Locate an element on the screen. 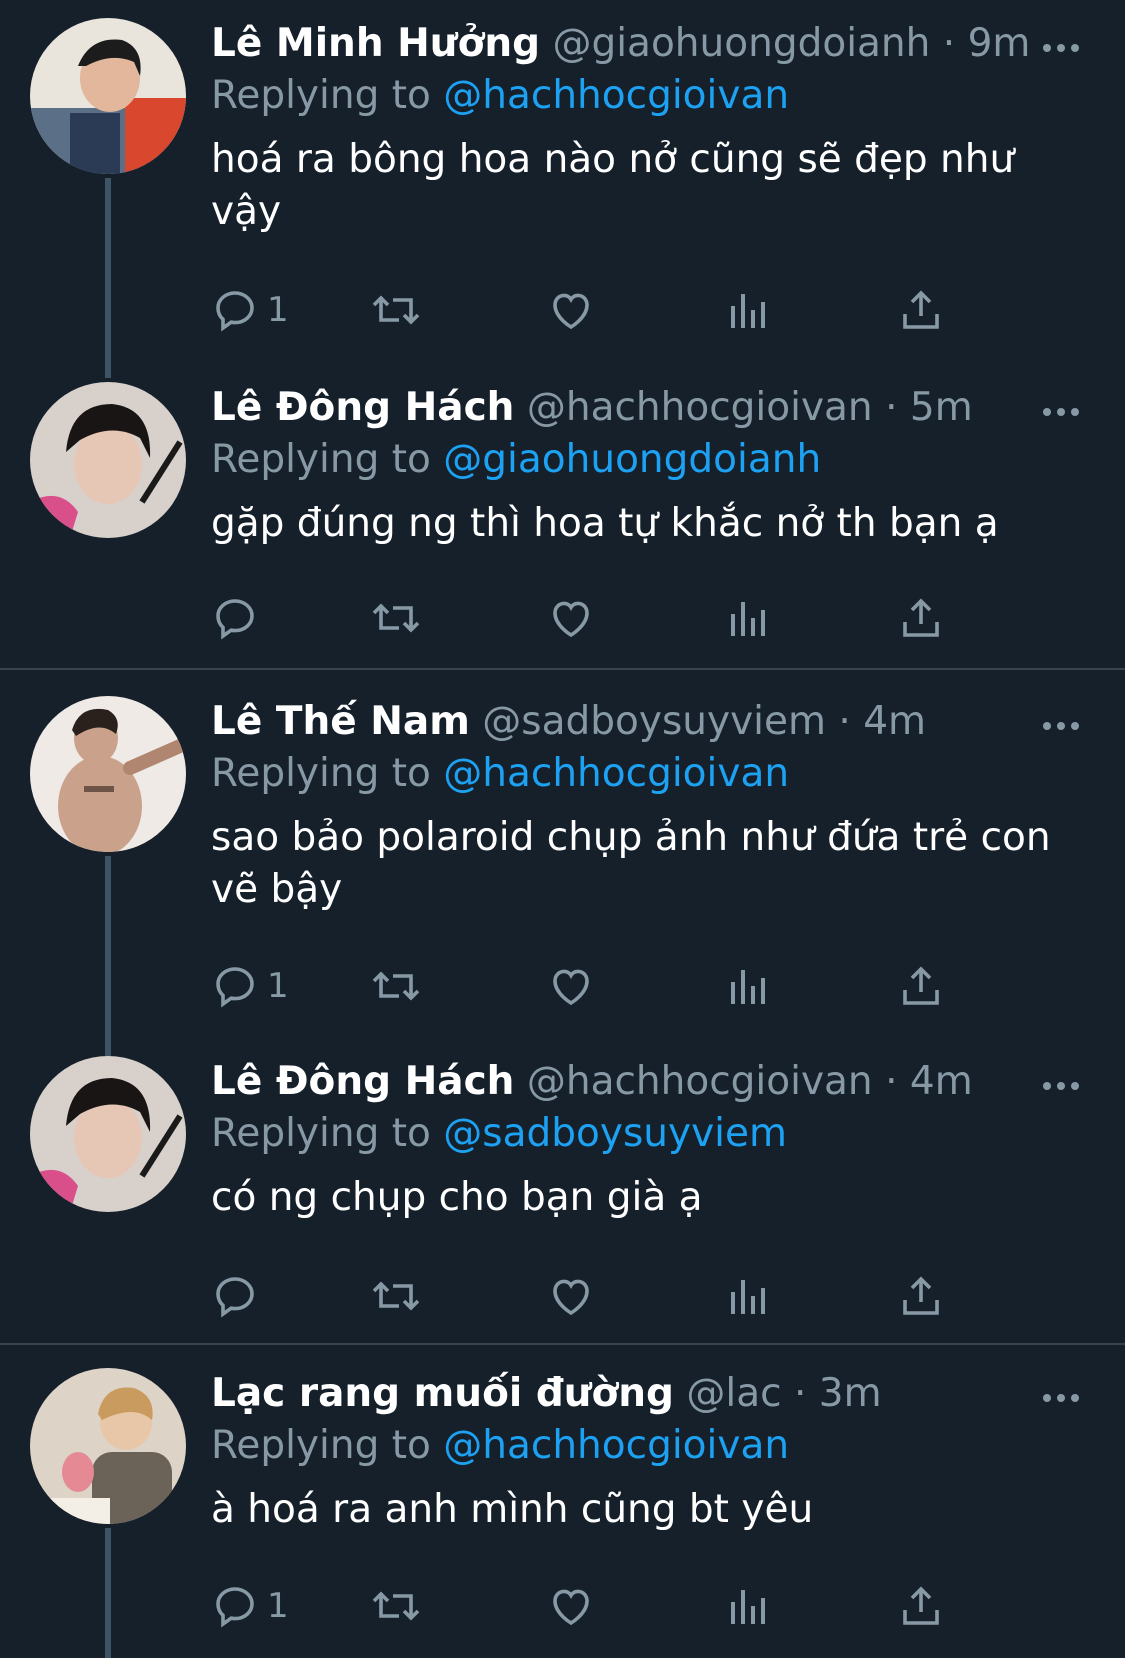 This screenshot has width=1125, height=1658. analytics-icon is located at coordinates (747, 618).